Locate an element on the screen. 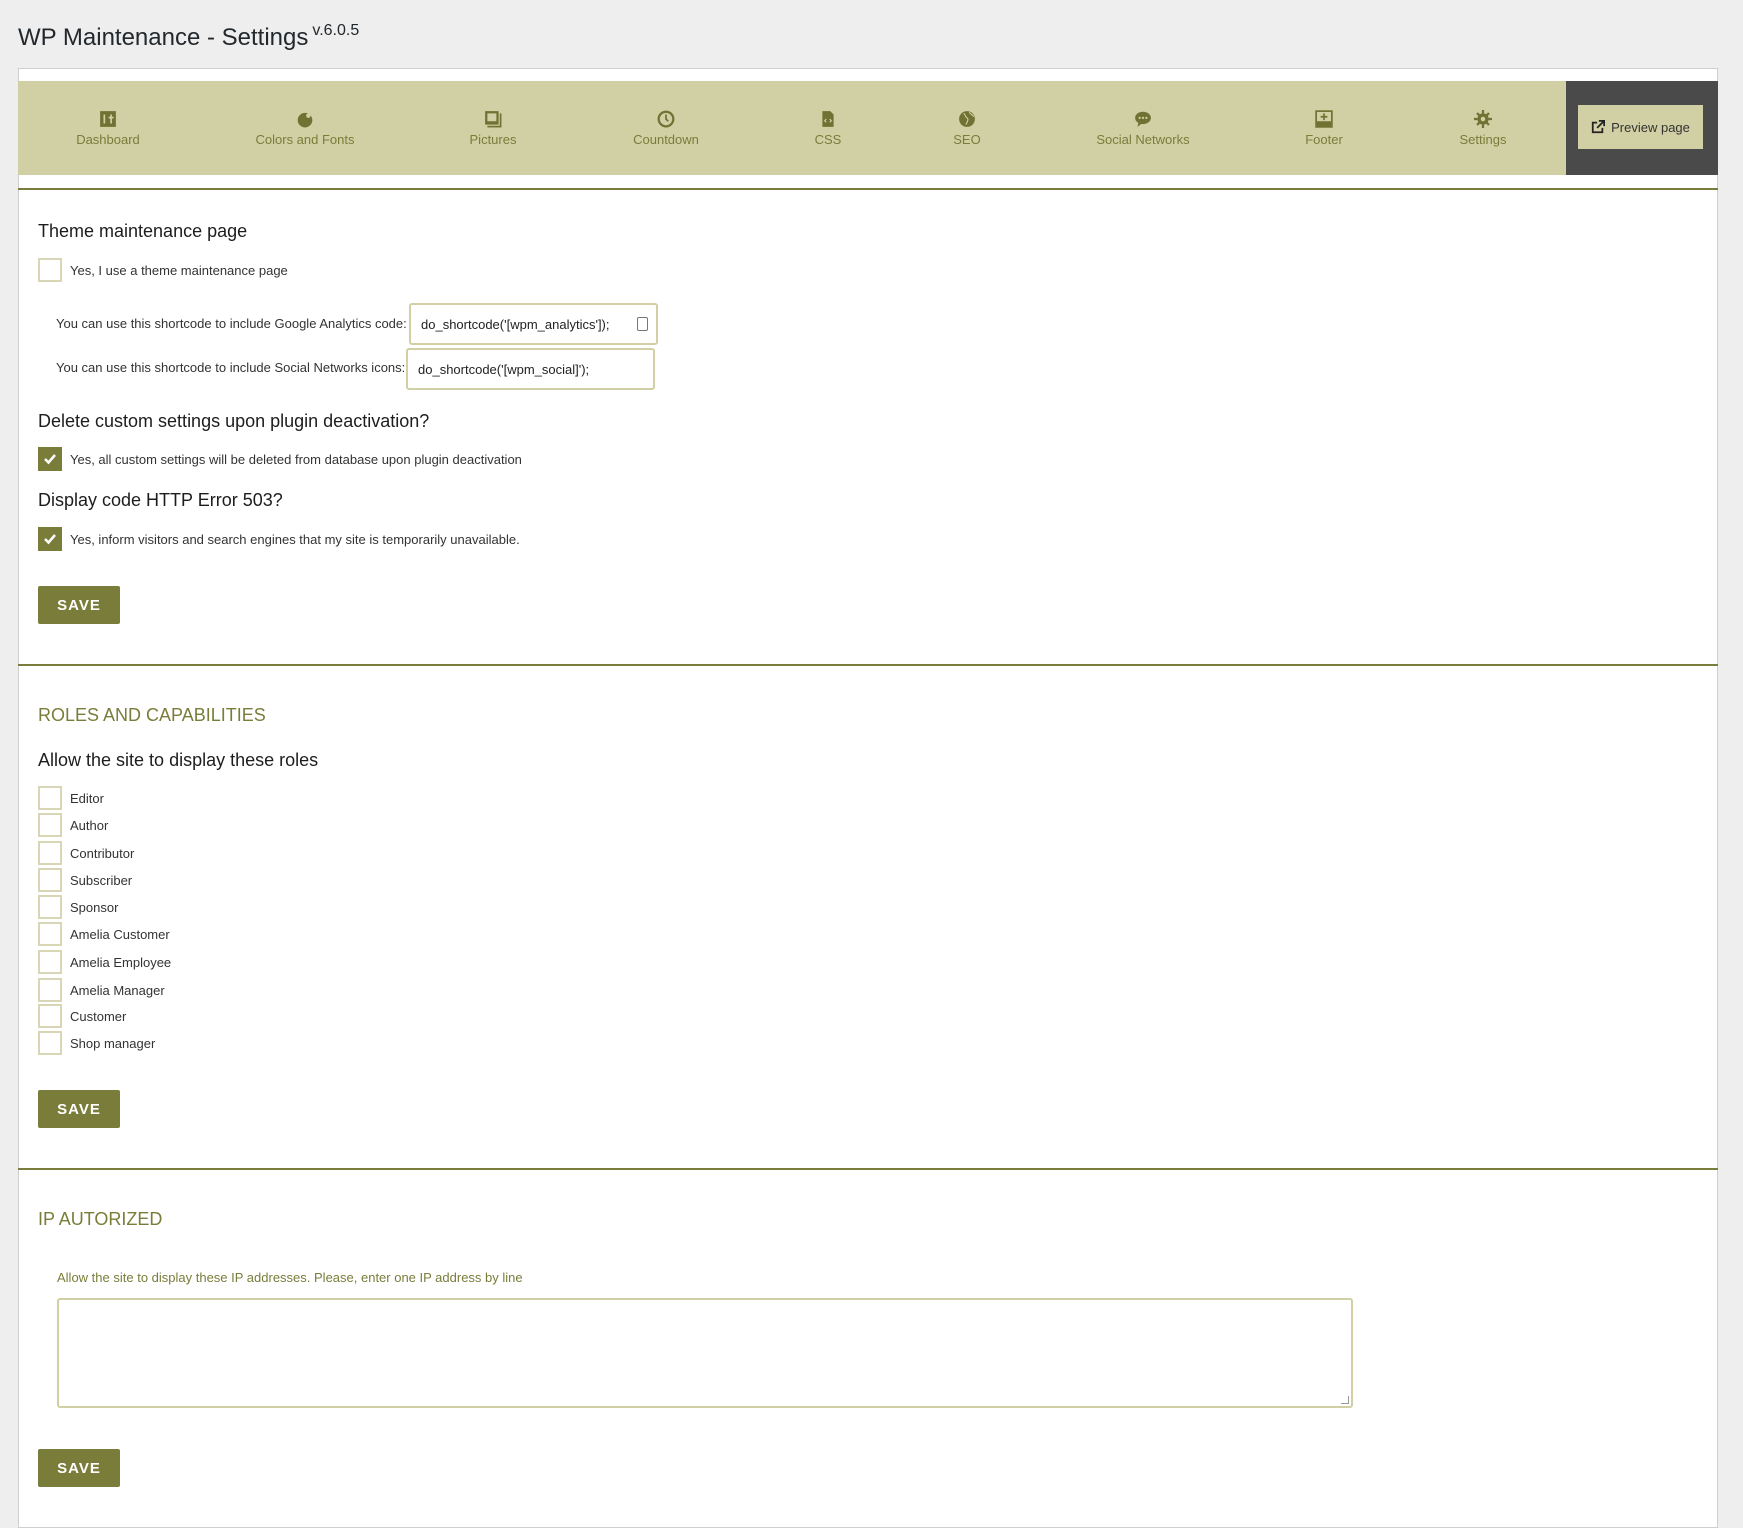  social-shortcode-field: do_shortcode('[wpm_social]'); is located at coordinates (530, 369).